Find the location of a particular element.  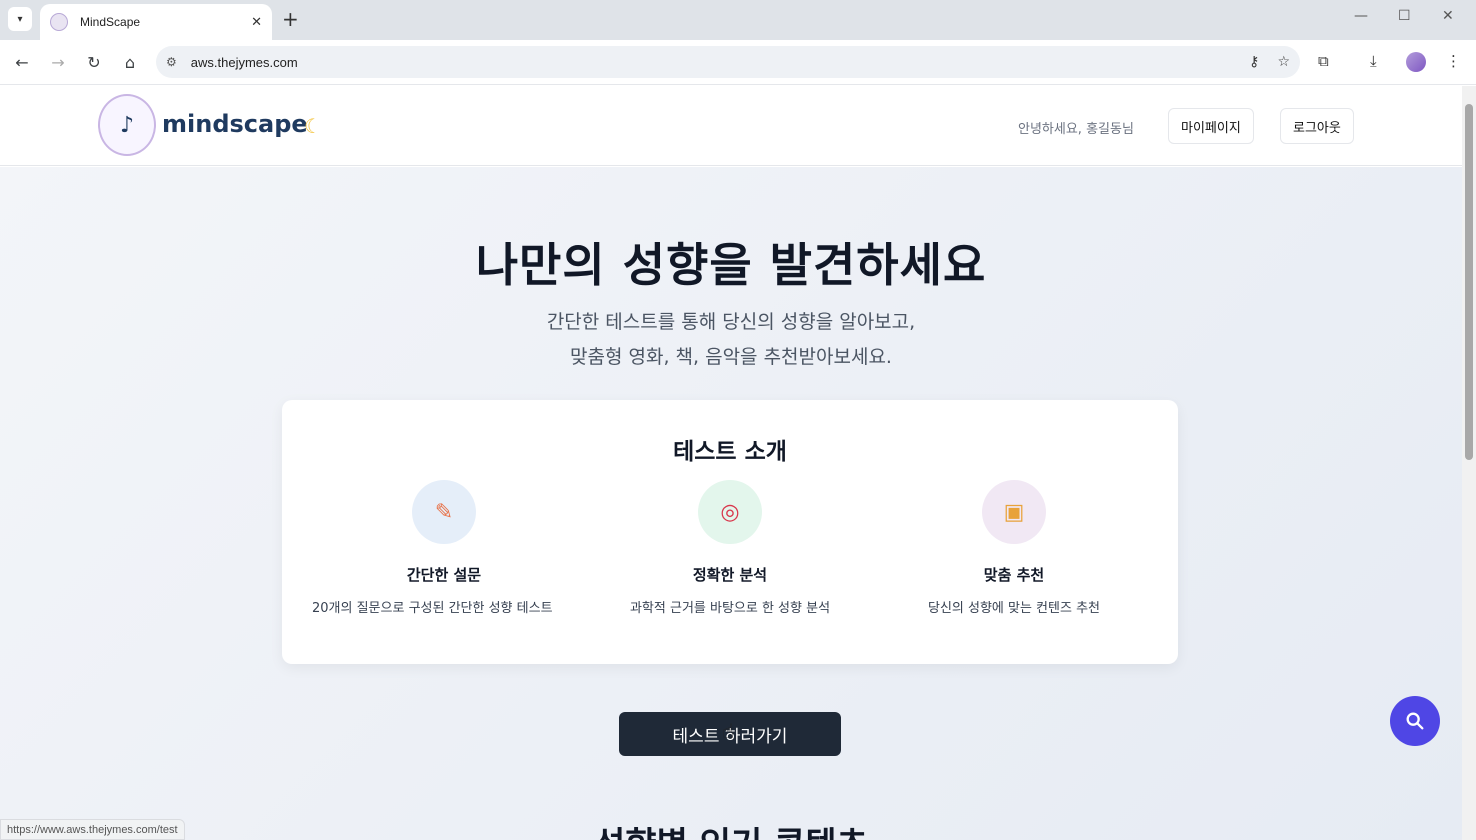

url-text: aws.thejymes.com is located at coordinates (711, 62).